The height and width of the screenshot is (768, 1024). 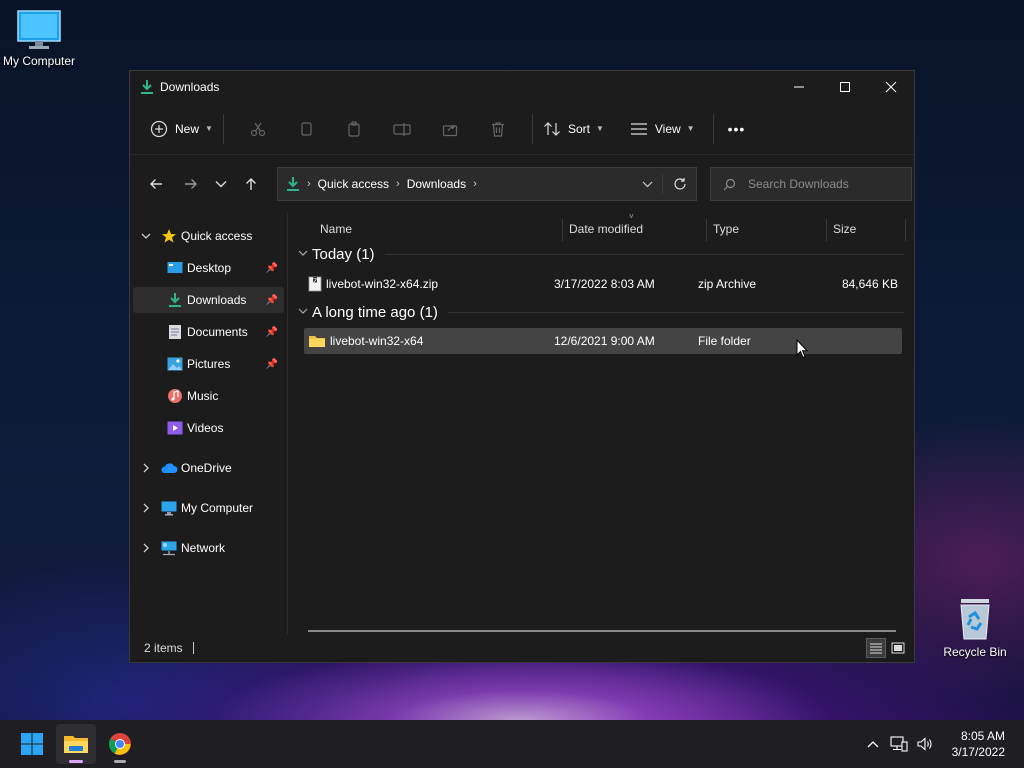 I want to click on start-button, so click(x=32, y=744).